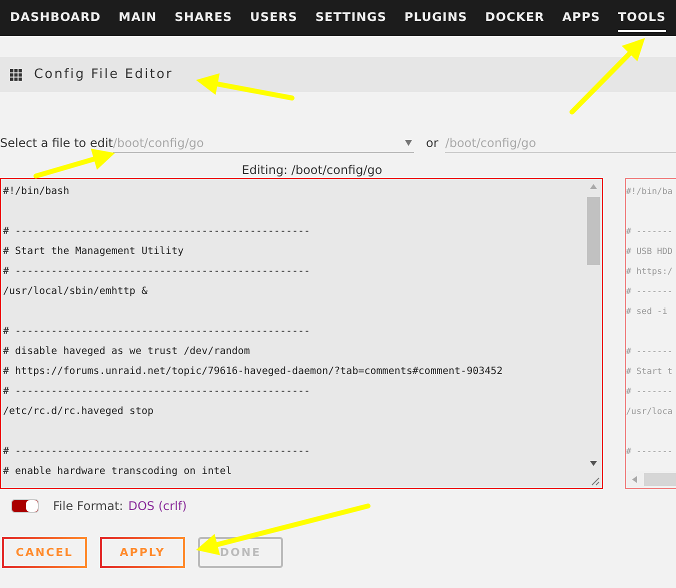  Describe the element at coordinates (593, 231) in the screenshot. I see `scrollbar-thumb` at that location.